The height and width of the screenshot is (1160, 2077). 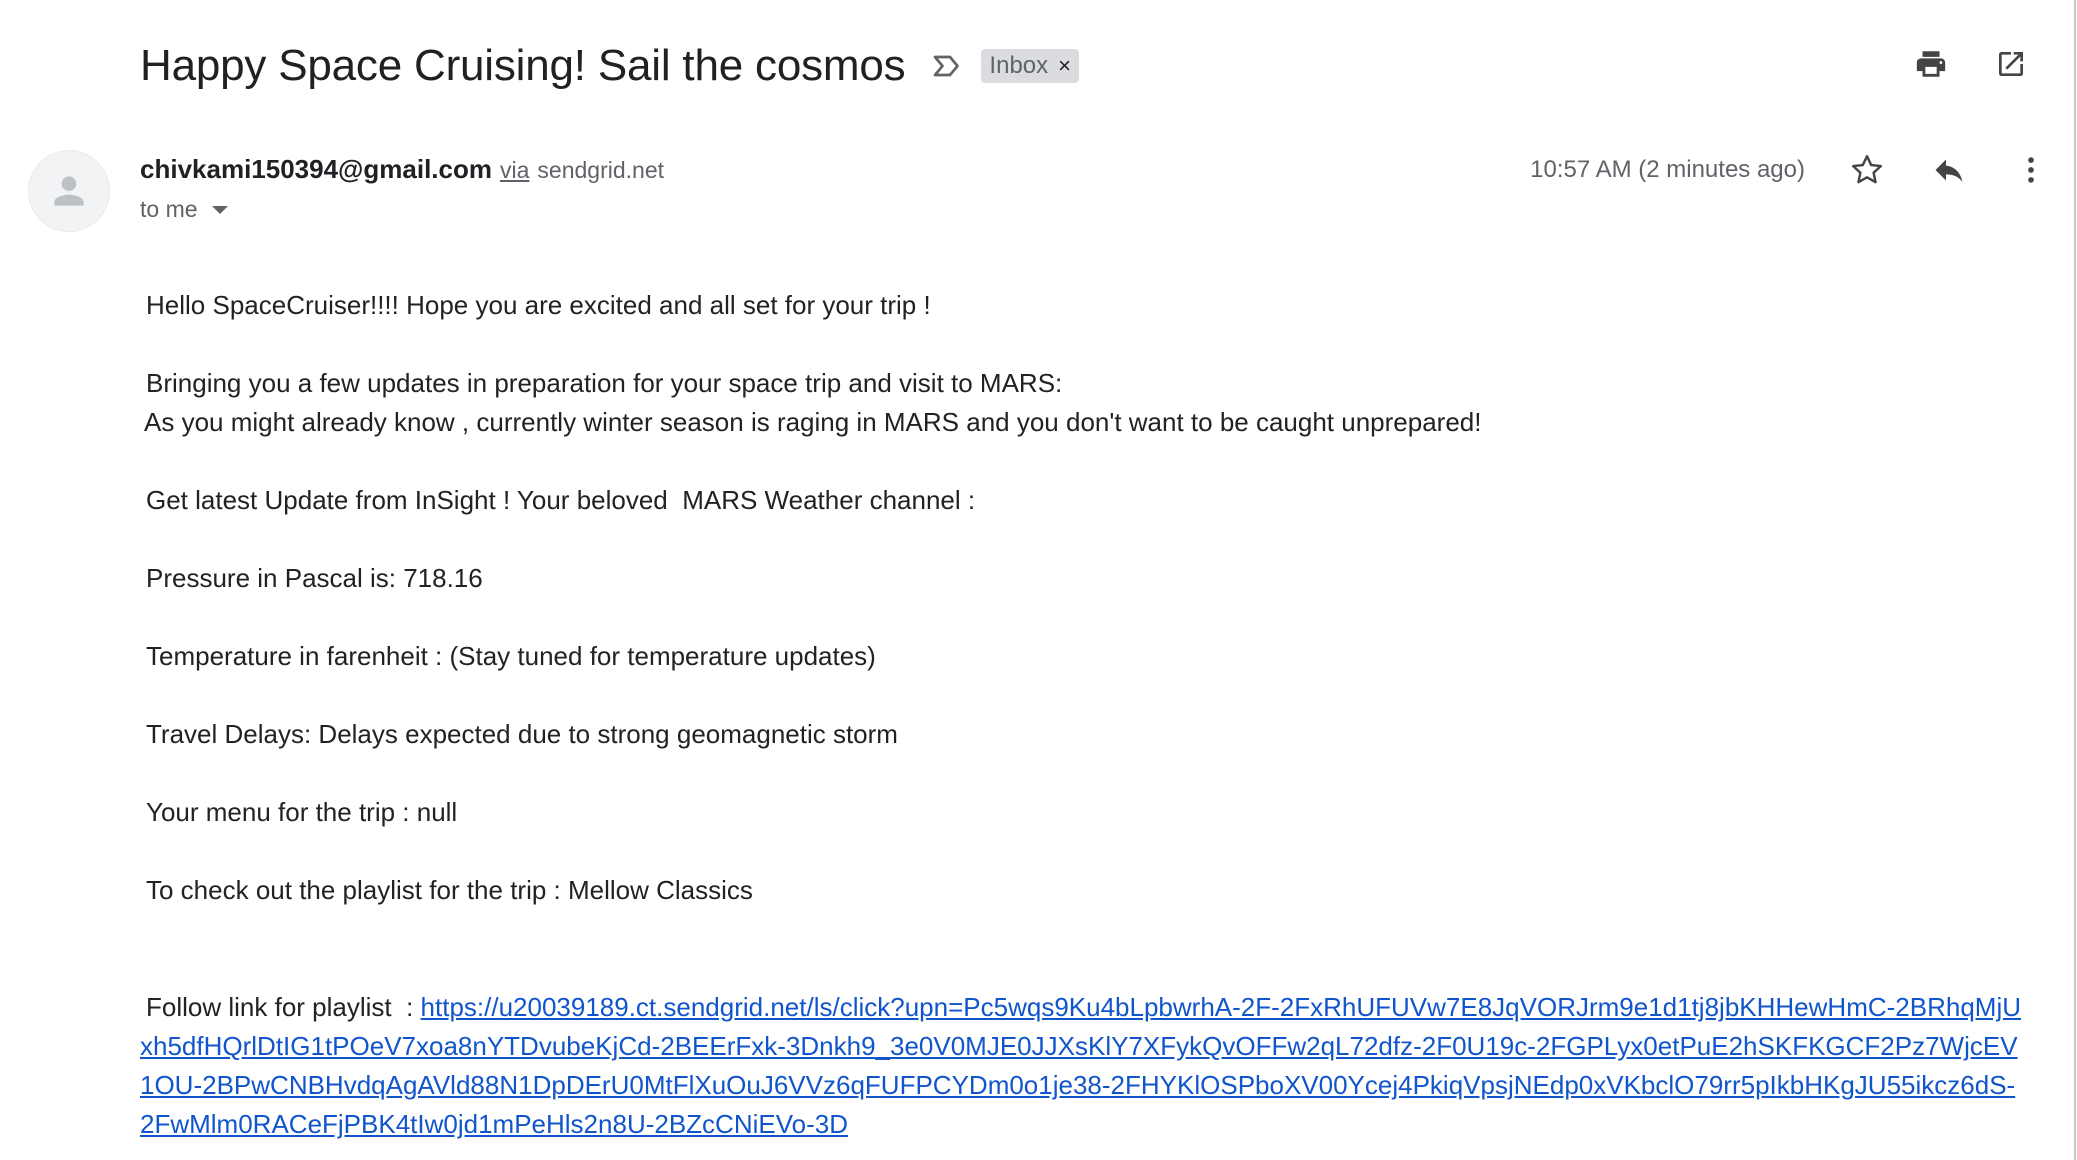 I want to click on inbox-label-chip: Inbox ×, so click(x=1030, y=66).